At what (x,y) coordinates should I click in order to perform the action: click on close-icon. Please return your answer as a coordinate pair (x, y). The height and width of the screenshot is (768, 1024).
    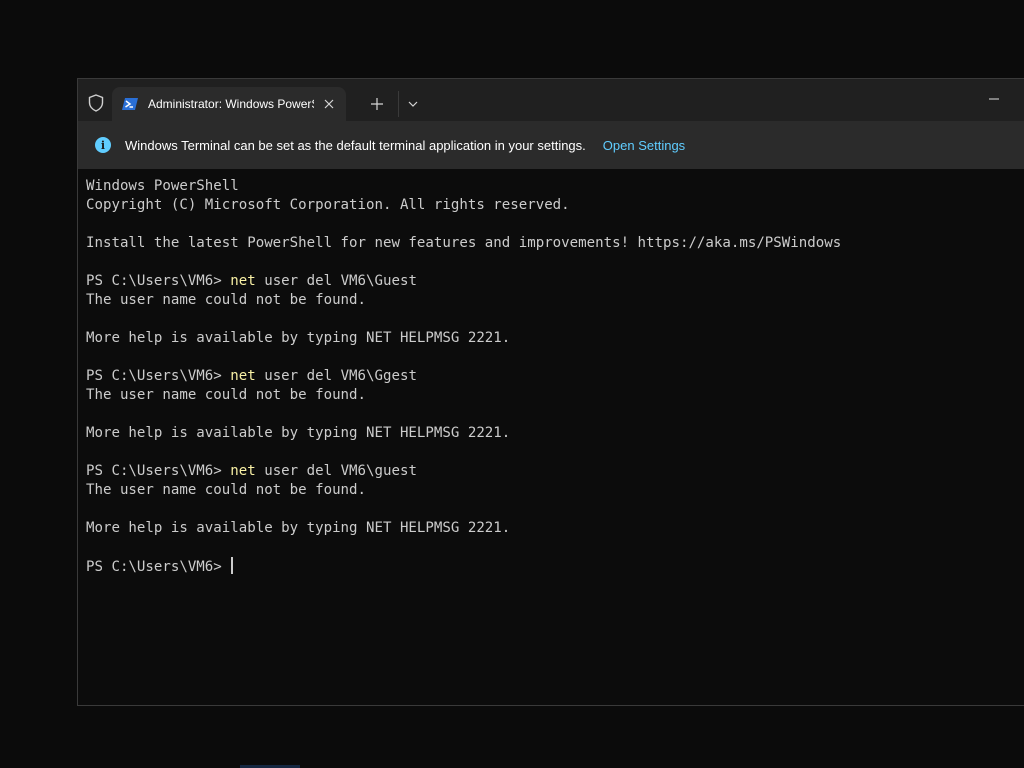
    Looking at the image, I should click on (329, 104).